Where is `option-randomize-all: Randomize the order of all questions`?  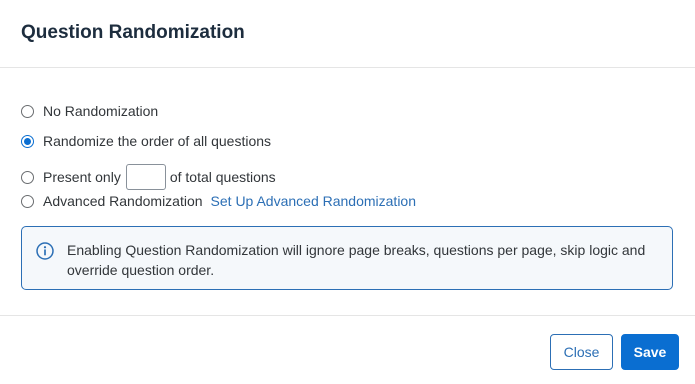
option-randomize-all: Randomize the order of all questions is located at coordinates (146, 141).